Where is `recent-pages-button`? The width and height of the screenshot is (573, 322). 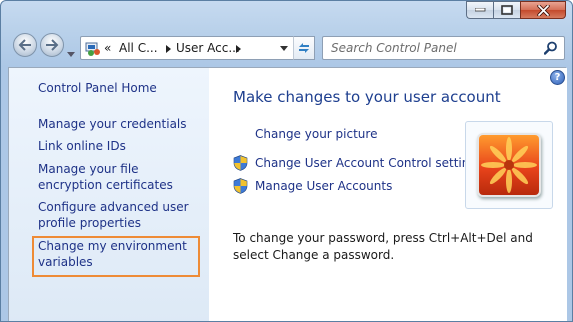 recent-pages-button is located at coordinates (71, 52).